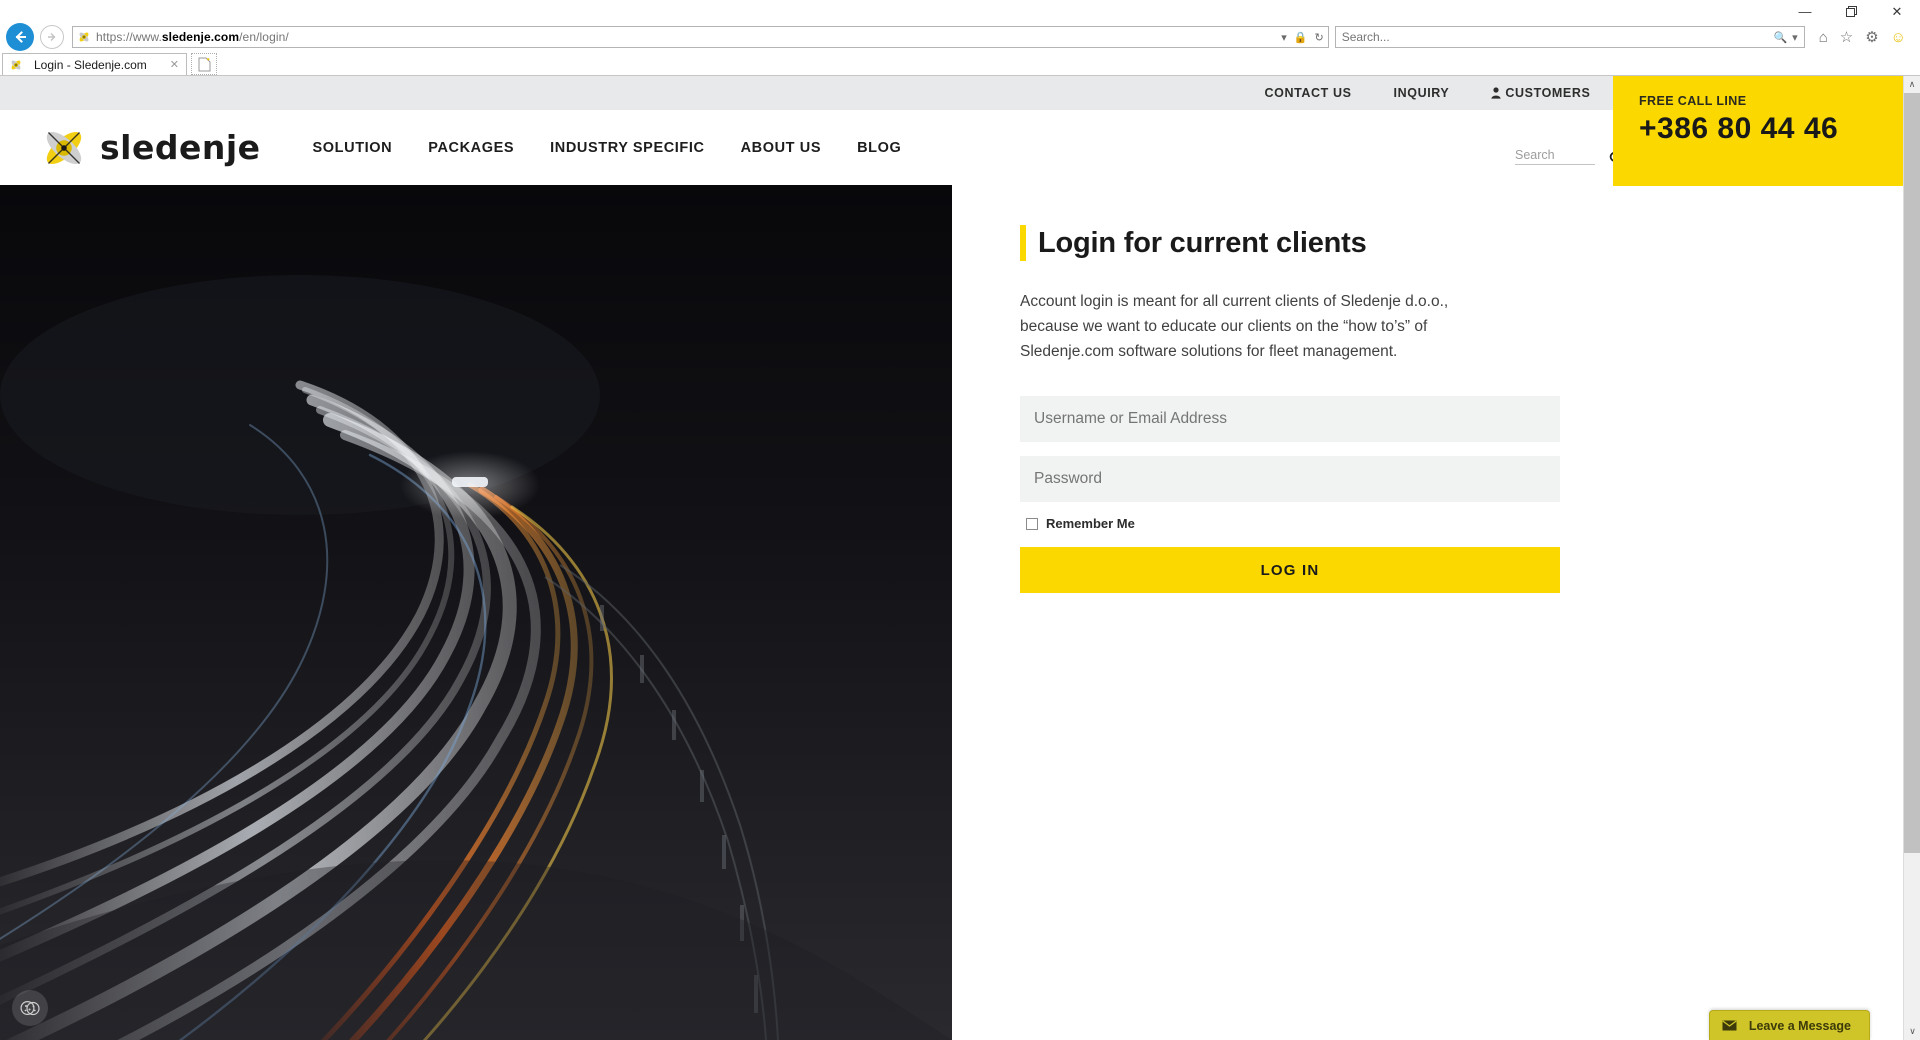 The image size is (1920, 1040). What do you see at coordinates (1555, 156) in the screenshot?
I see `site-search-input: Search` at bounding box center [1555, 156].